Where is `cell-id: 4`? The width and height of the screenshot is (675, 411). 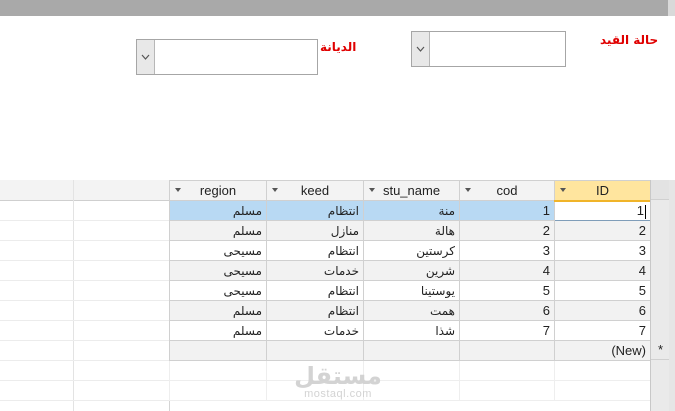
cell-id: 4 is located at coordinates (602, 270).